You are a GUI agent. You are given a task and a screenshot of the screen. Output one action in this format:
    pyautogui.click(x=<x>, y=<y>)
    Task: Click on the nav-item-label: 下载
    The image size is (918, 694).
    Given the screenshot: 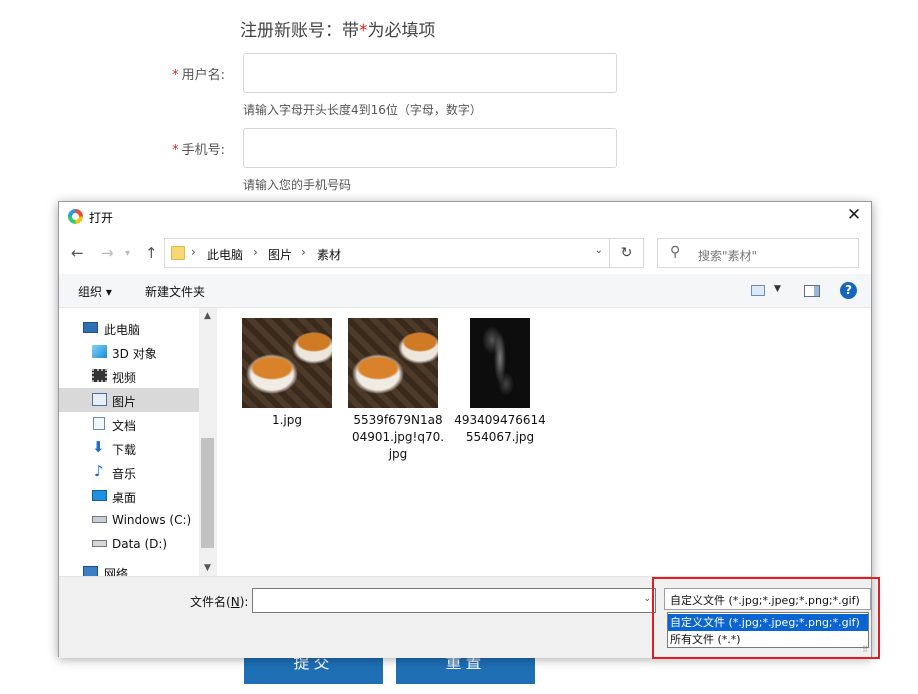 What is the action you would take?
    pyautogui.click(x=124, y=450)
    